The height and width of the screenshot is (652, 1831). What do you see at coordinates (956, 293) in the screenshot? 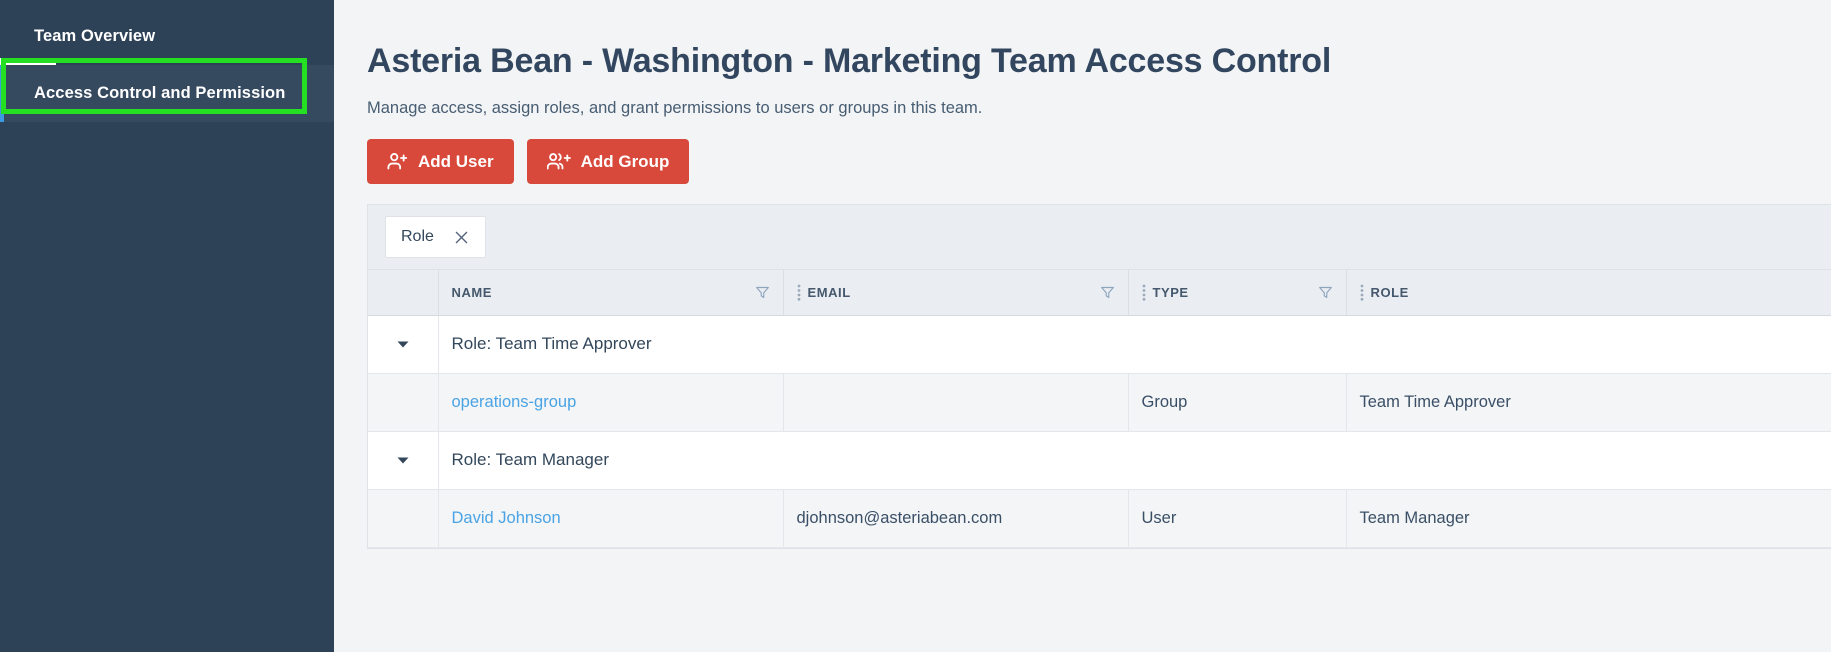
I see `column-header-email: EMAIL` at bounding box center [956, 293].